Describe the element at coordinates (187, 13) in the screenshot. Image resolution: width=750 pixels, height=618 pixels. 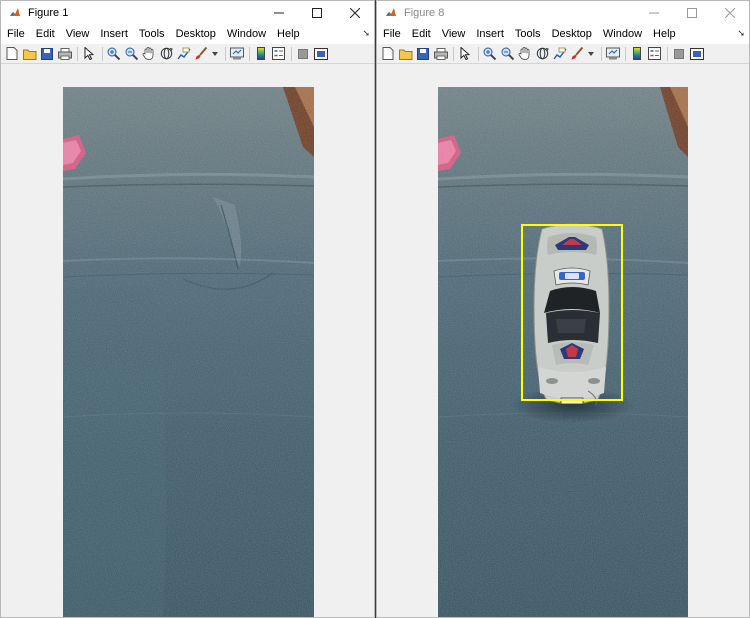
I see `title-bar: Figure 1` at that location.